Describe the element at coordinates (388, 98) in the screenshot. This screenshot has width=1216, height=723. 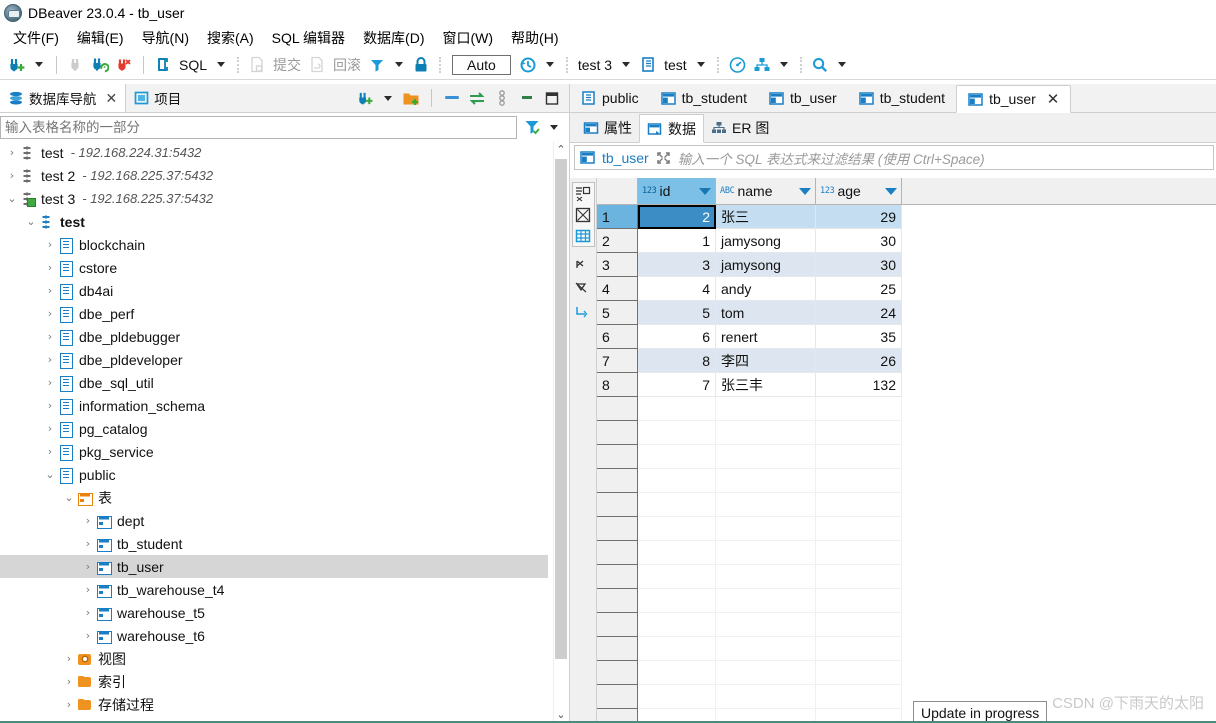
I see `chevron-down-icon` at that location.